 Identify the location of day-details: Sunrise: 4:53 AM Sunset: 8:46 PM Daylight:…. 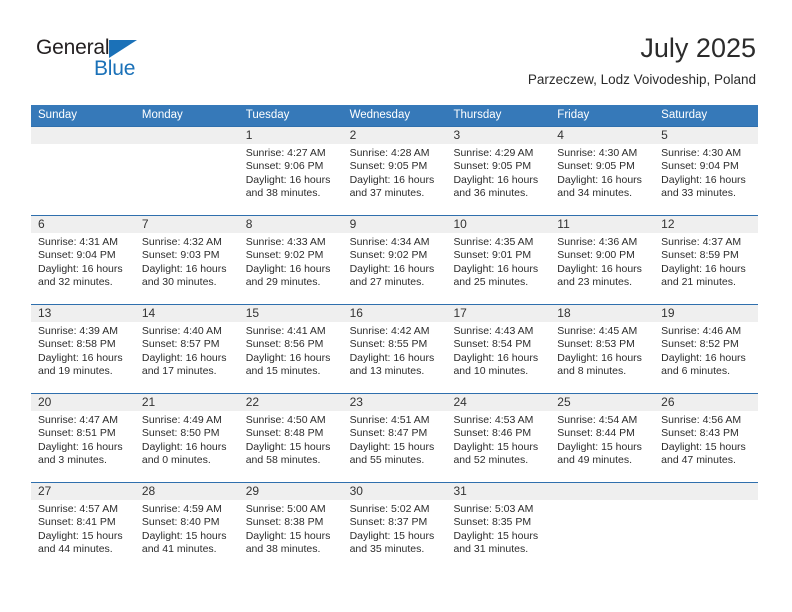
(498, 439).